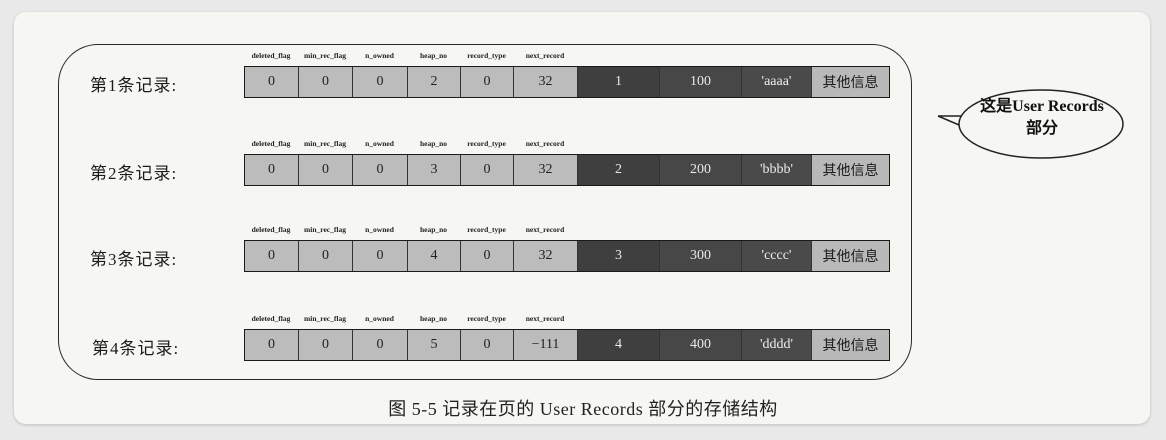 Image resolution: width=1166 pixels, height=440 pixels. What do you see at coordinates (546, 345) in the screenshot?
I see `header-cell-next-record: −111` at bounding box center [546, 345].